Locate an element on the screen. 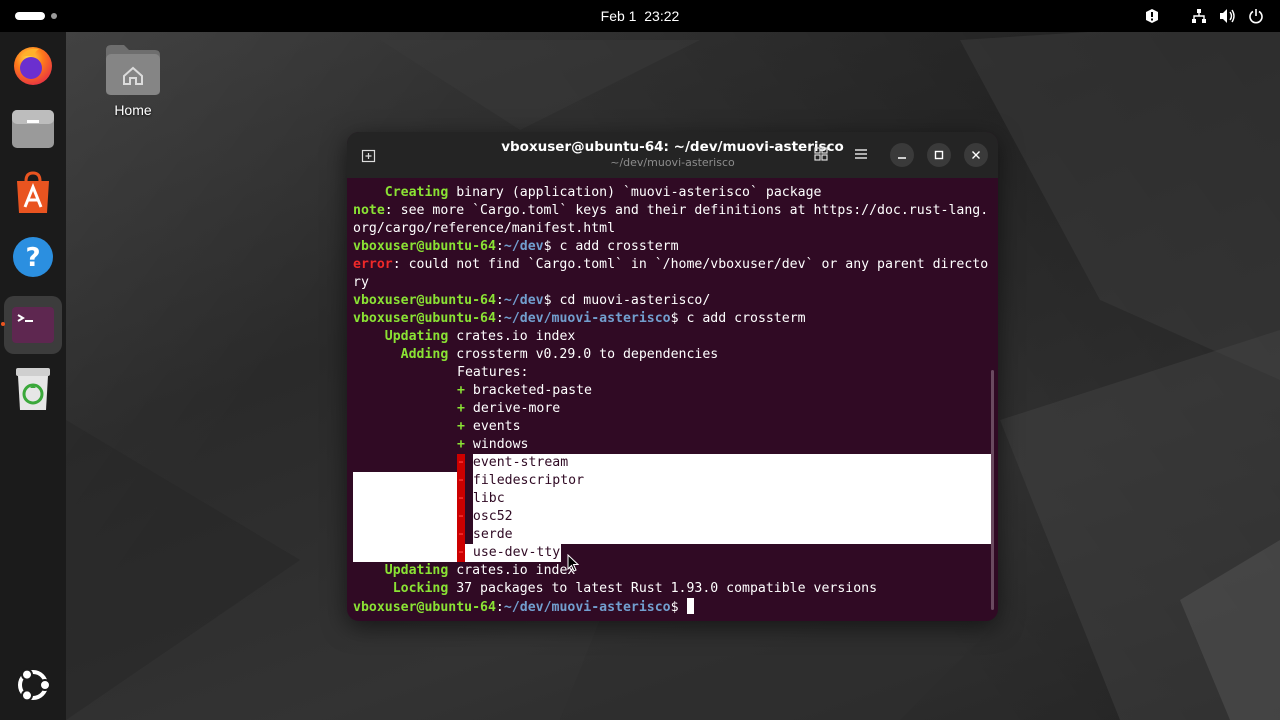 The width and height of the screenshot is (1280, 720). feature-enabled: + windows is located at coordinates (493, 444).